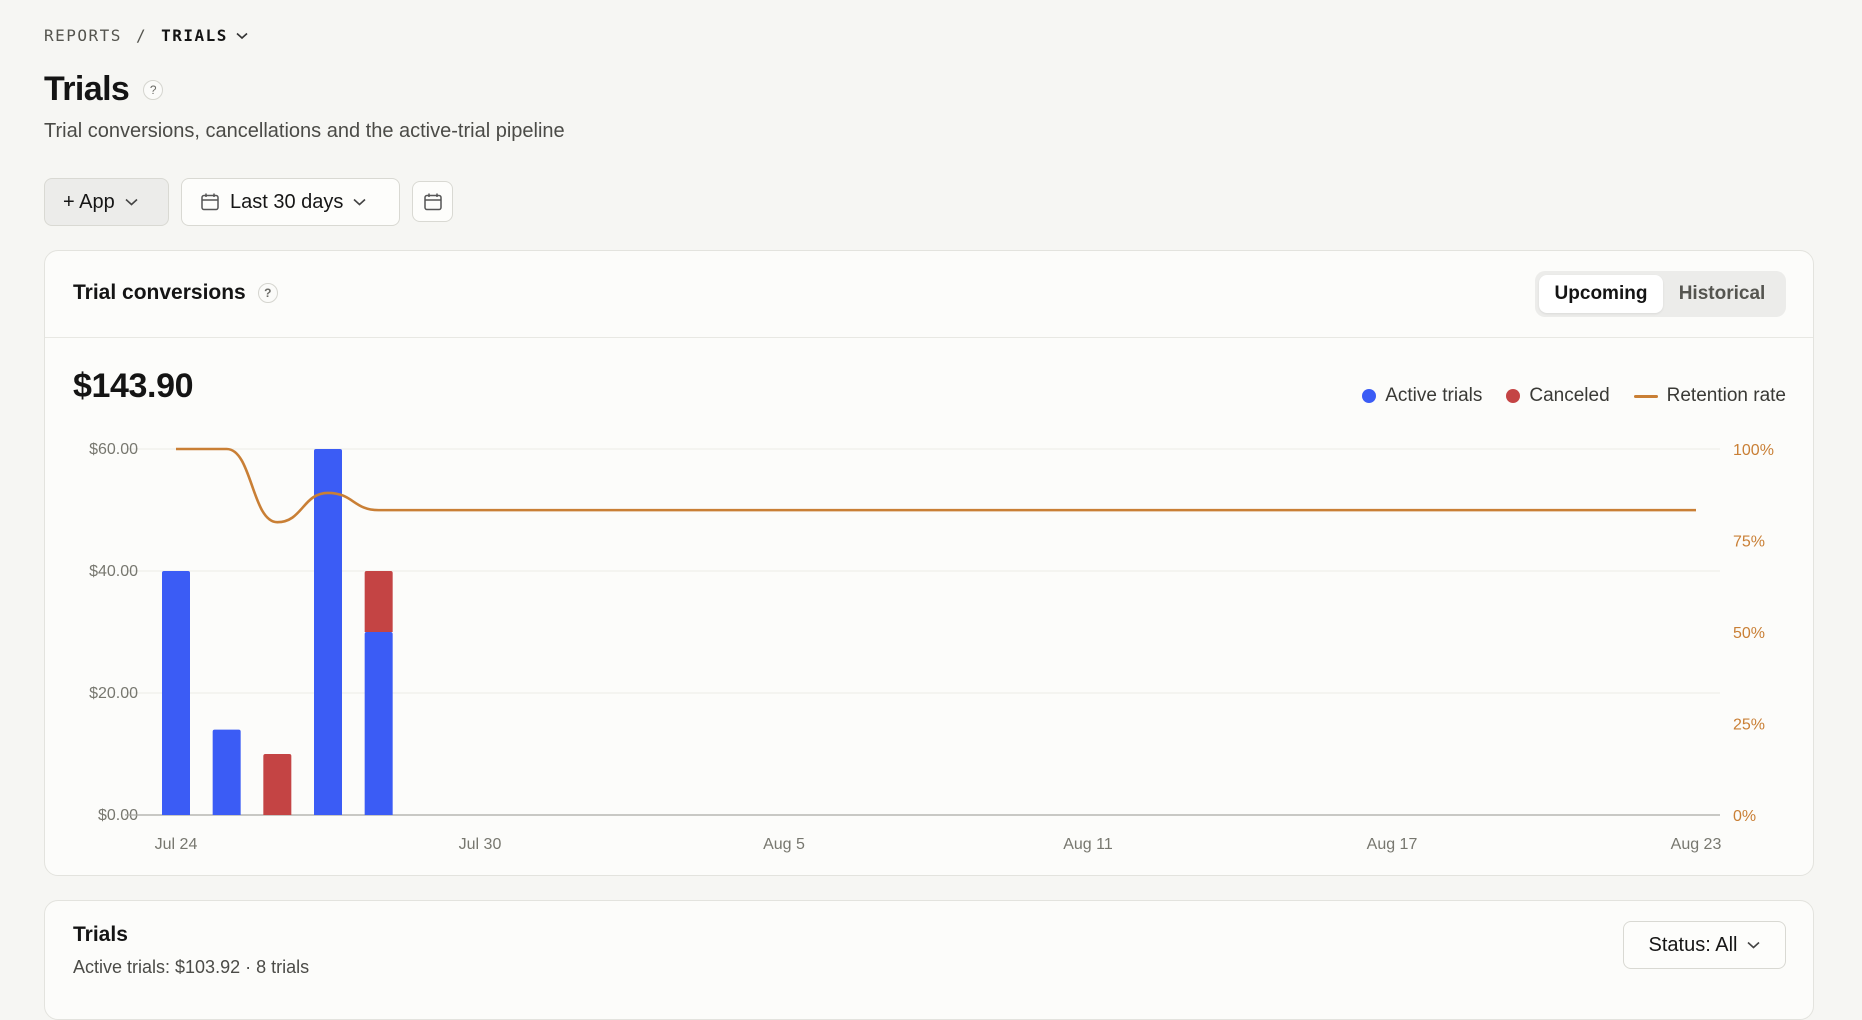 The width and height of the screenshot is (1862, 1020). I want to click on help-icon: ?, so click(153, 89).